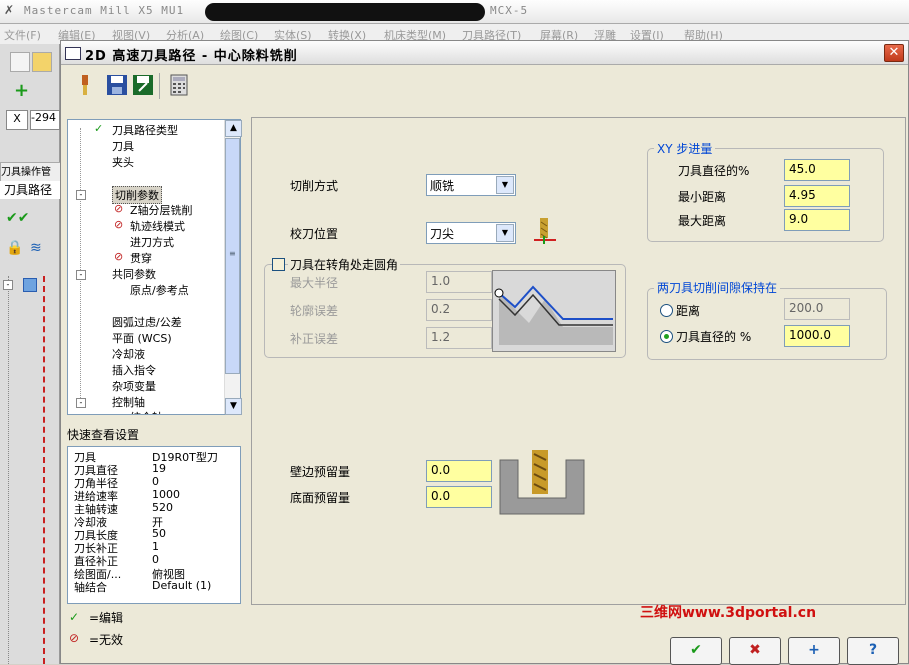 This screenshot has width=909, height=665. Describe the element at coordinates (182, 585) in the screenshot. I see `quick-value: Default (1)` at that location.